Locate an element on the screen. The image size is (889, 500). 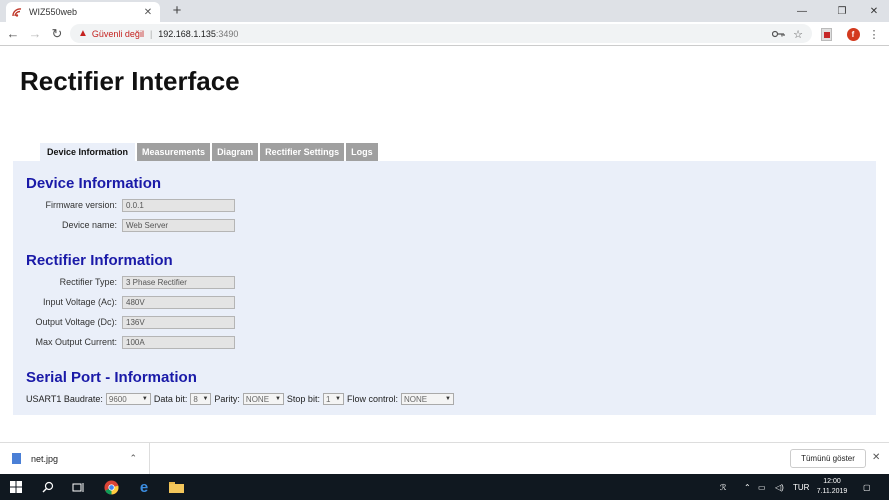
rectifier-information-heading: Rectifier Information is located at coordinates (99, 260).